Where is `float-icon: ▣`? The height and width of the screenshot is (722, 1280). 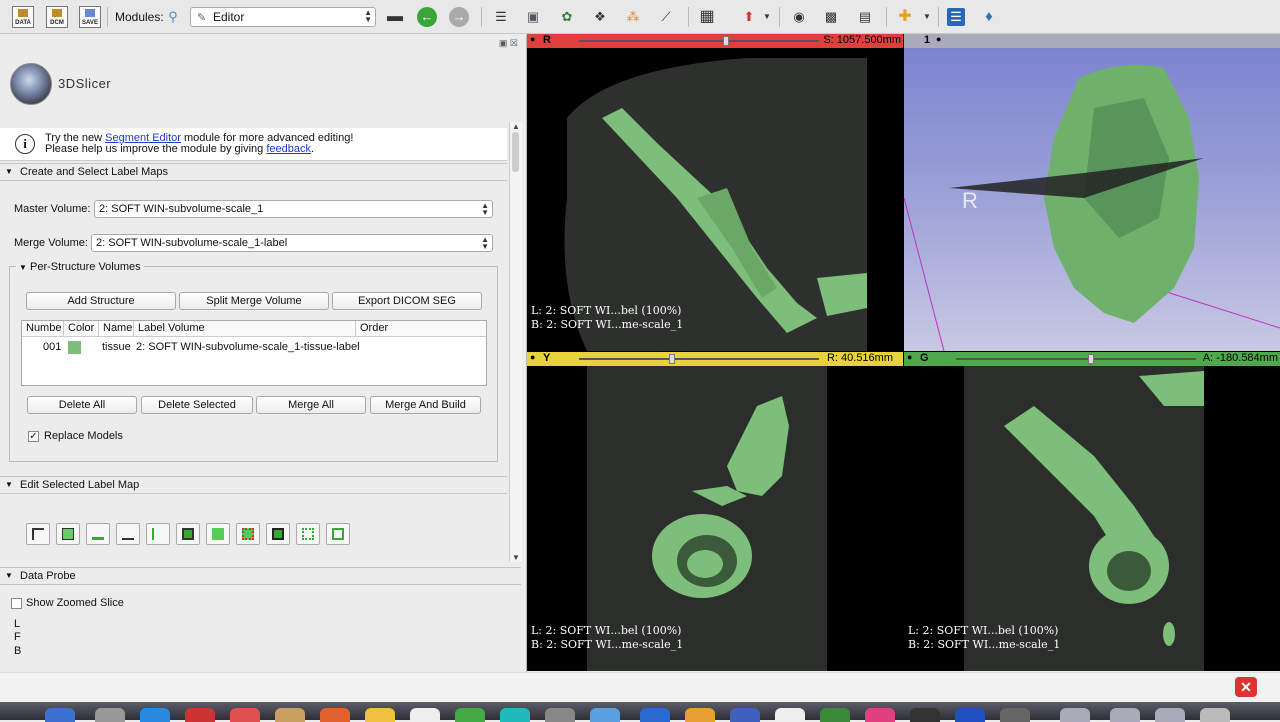
float-icon: ▣ is located at coordinates (503, 43).